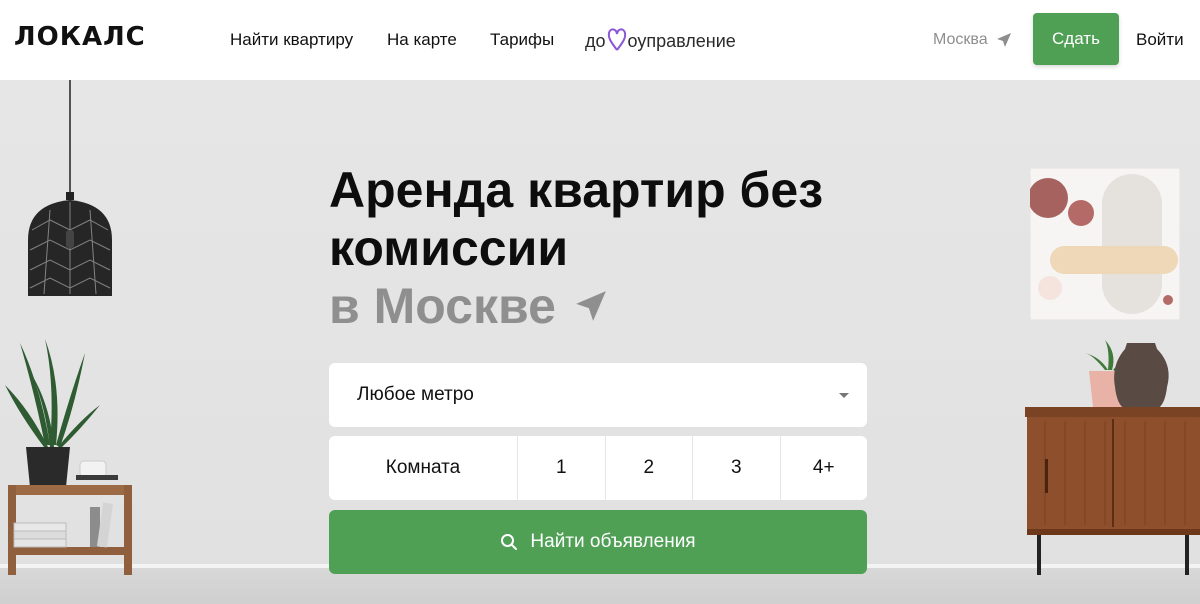 The image size is (1200, 604). What do you see at coordinates (561, 468) in the screenshot?
I see `room-option-1: 1` at bounding box center [561, 468].